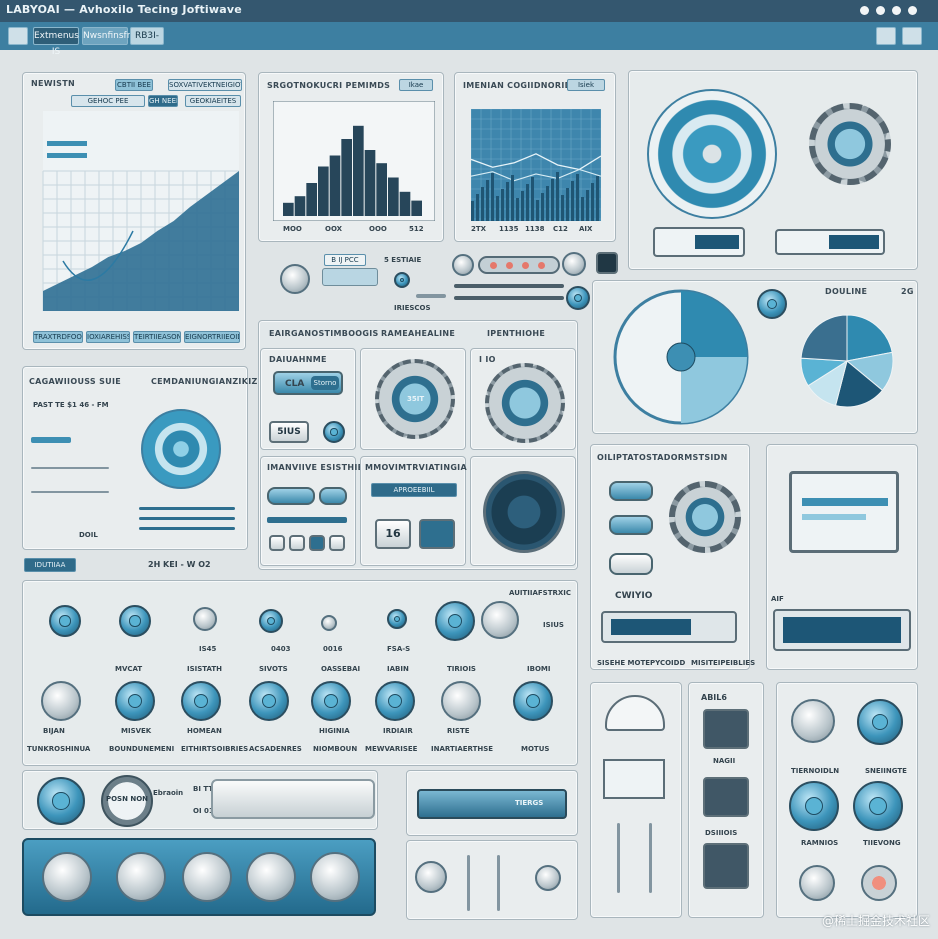 The height and width of the screenshot is (939, 938). Describe the element at coordinates (108, 337) in the screenshot. I see `footer-chip: IOXIAREHISS` at that location.